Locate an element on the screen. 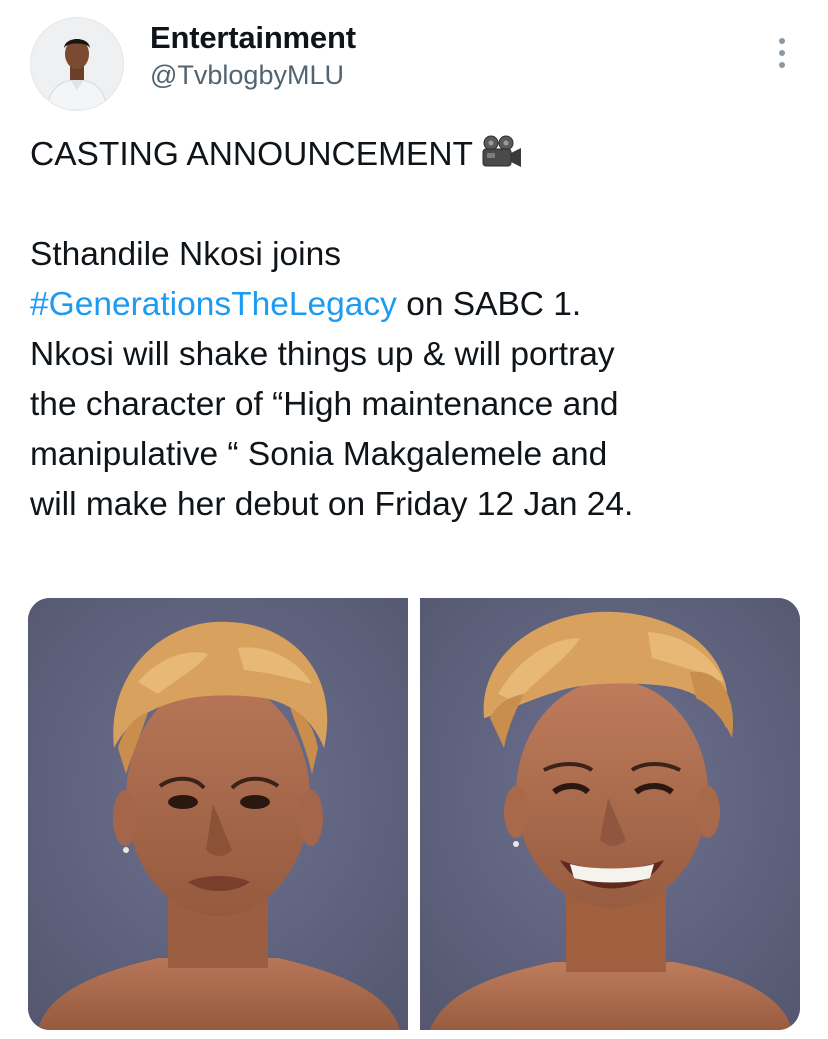 The width and height of the screenshot is (828, 1039). user-avatar-icon is located at coordinates (77, 64).